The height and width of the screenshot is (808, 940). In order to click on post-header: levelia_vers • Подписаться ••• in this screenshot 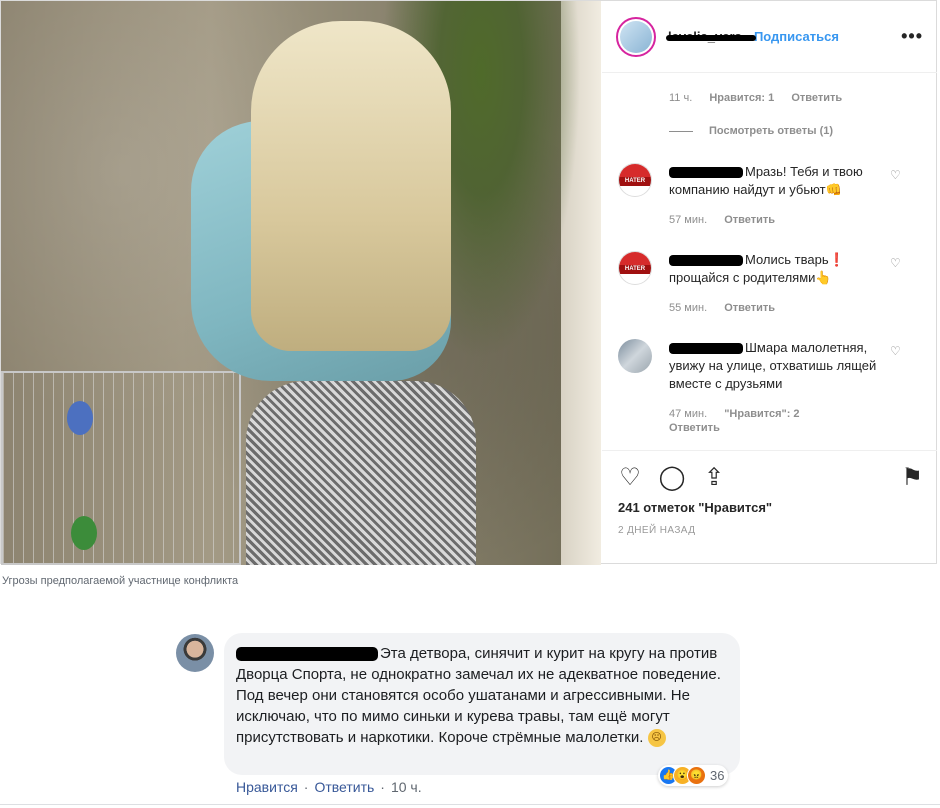, I will do `click(769, 37)`.